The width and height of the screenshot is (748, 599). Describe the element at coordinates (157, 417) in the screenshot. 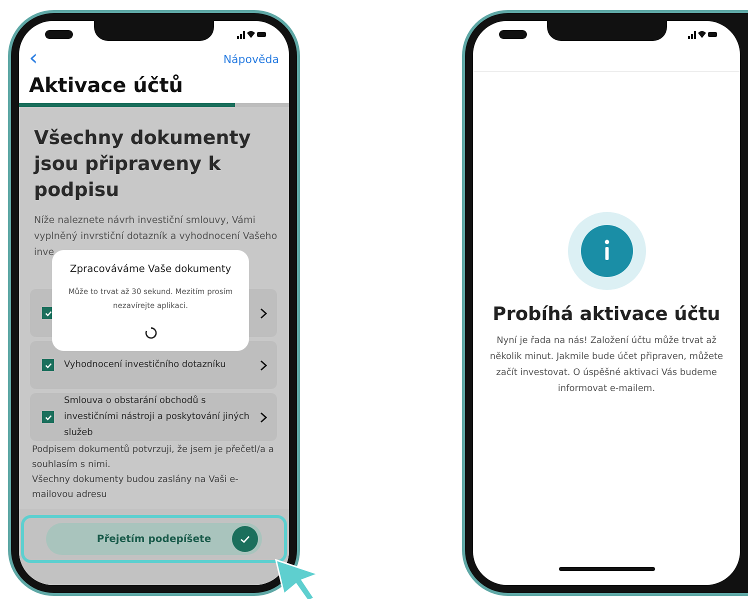

I see `document-label: Smlouva o obstarání obchodů s investičními nástroji a poskytování jiných služeb` at that location.